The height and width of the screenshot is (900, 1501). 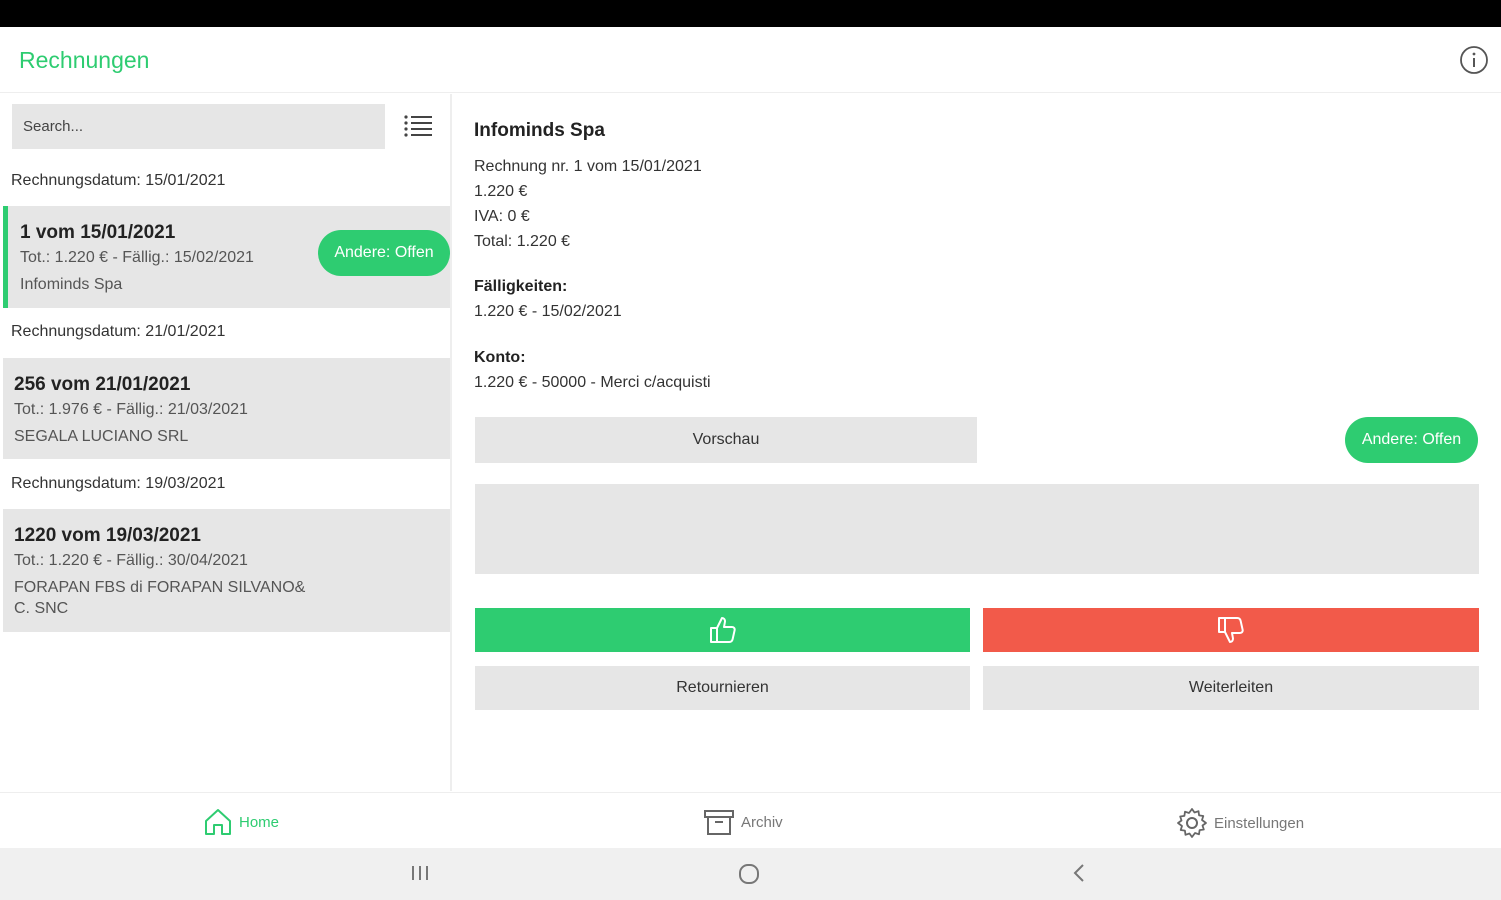 I want to click on account-label: Konto:, so click(x=500, y=357).